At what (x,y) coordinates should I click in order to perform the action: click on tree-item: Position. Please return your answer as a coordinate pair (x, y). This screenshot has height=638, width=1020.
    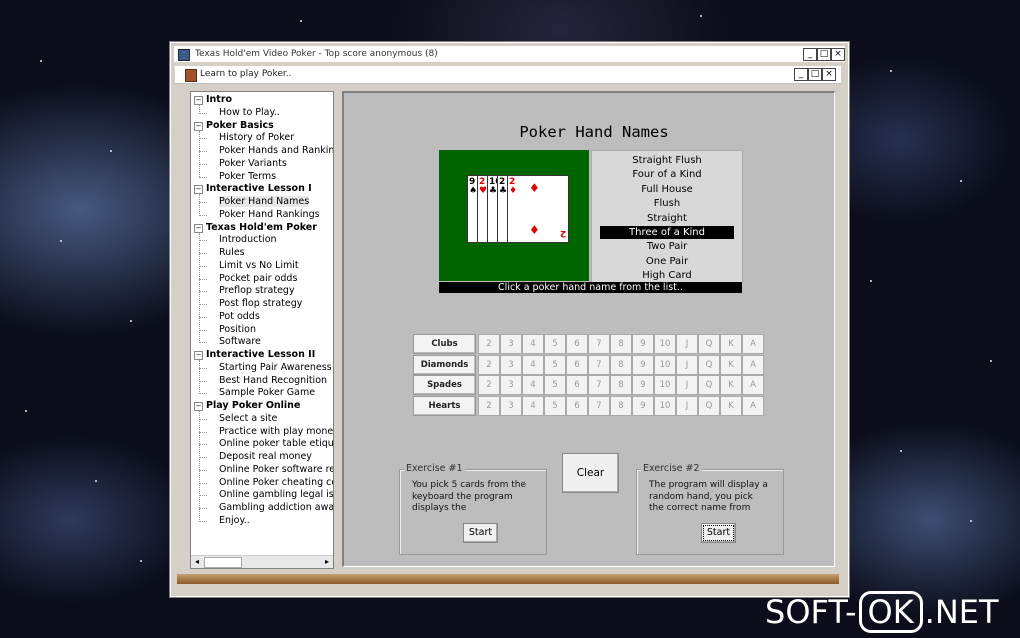
    Looking at the image, I should click on (237, 330).